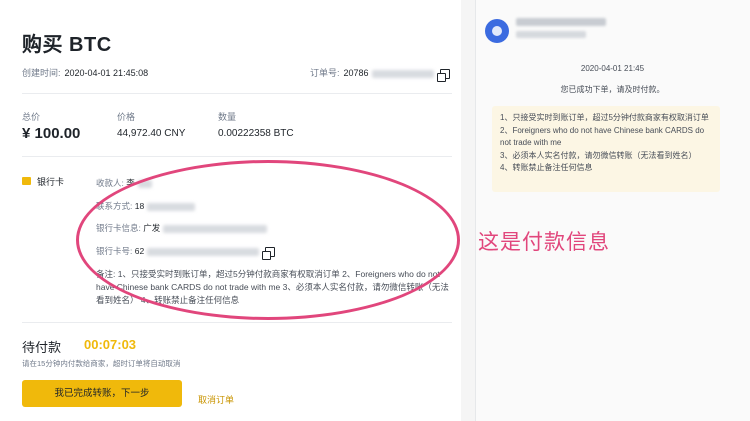 This screenshot has height=421, width=750. What do you see at coordinates (215, 228) in the screenshot?
I see `bank-info-redacted` at bounding box center [215, 228].